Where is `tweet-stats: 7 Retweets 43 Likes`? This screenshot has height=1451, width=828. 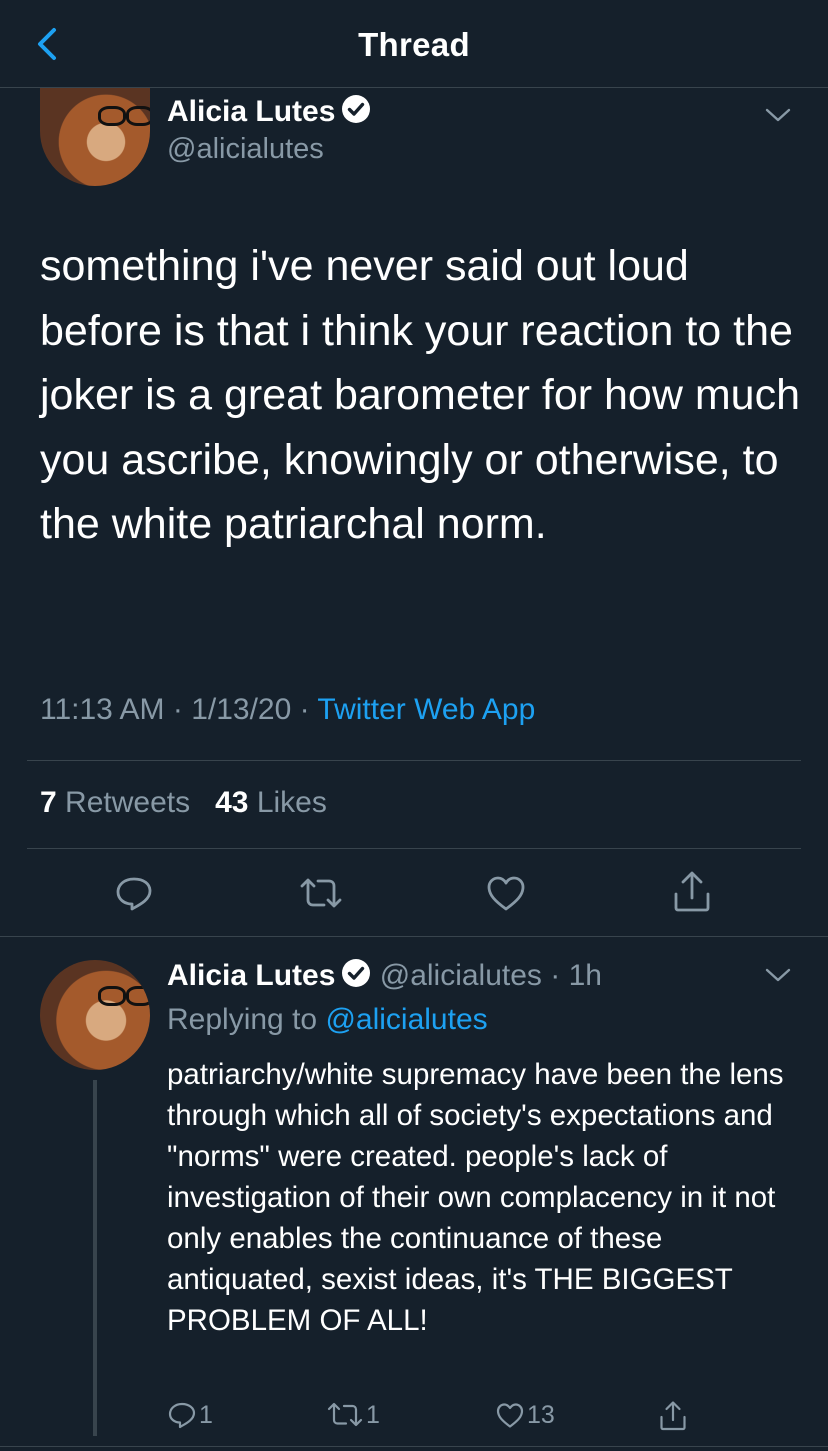 tweet-stats: 7 Retweets 43 Likes is located at coordinates (183, 803).